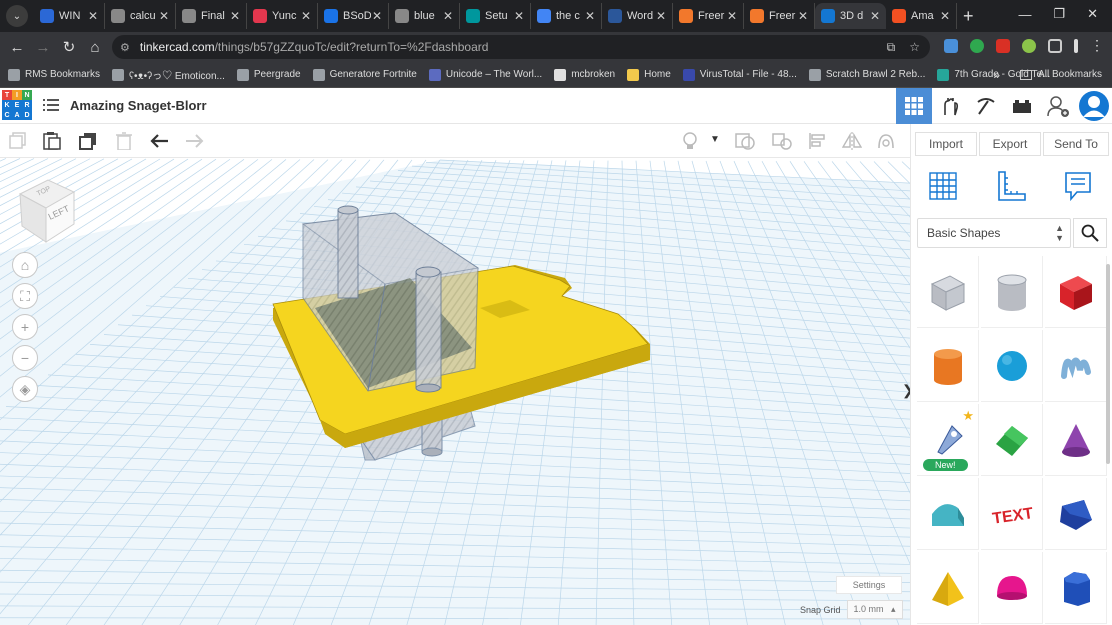 The height and width of the screenshot is (625, 1112). I want to click on restore-icon: ❐, so click(1059, 14).